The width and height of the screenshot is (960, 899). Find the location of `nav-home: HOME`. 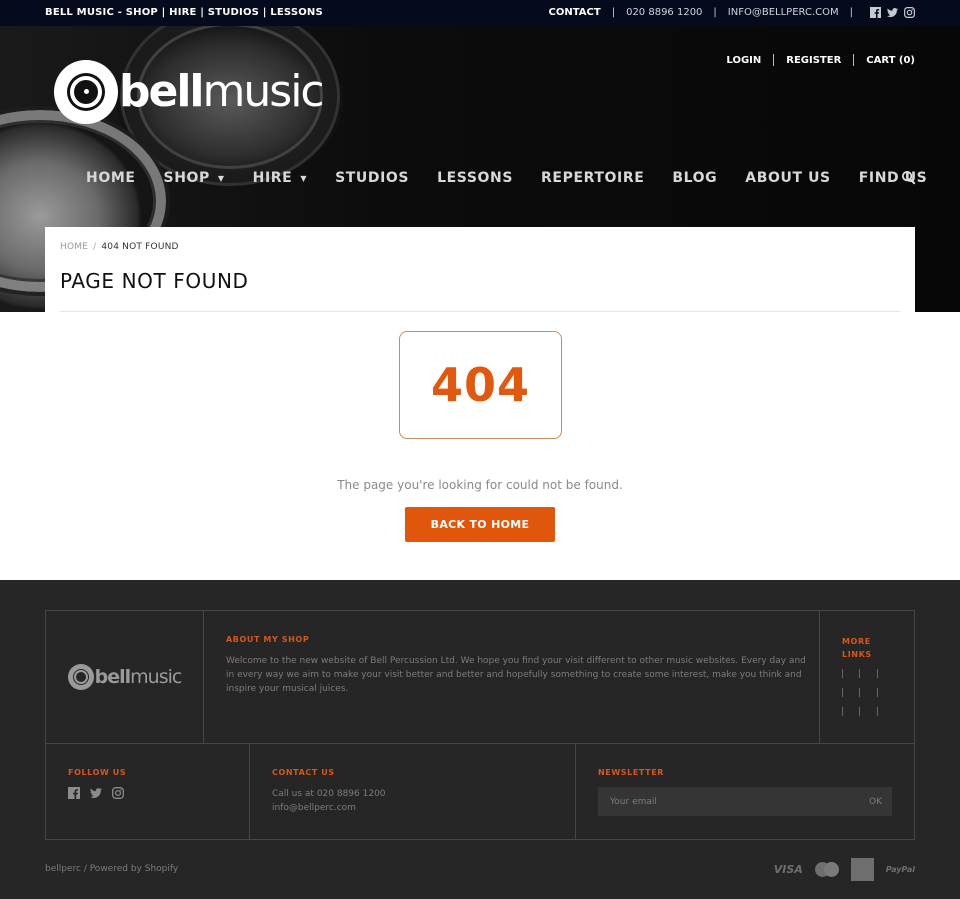

nav-home: HOME is located at coordinates (111, 178).